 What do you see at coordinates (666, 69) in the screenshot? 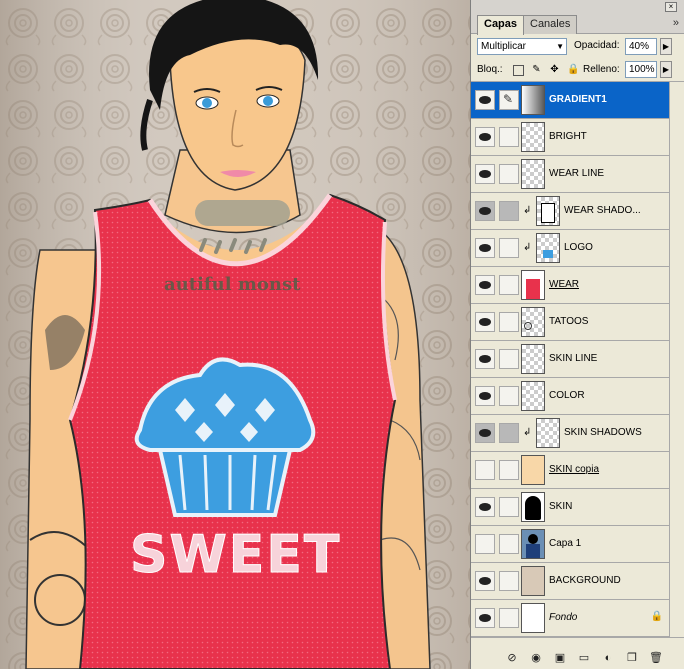
I see `fill-slider-arrow-icon: ▶` at bounding box center [666, 69].